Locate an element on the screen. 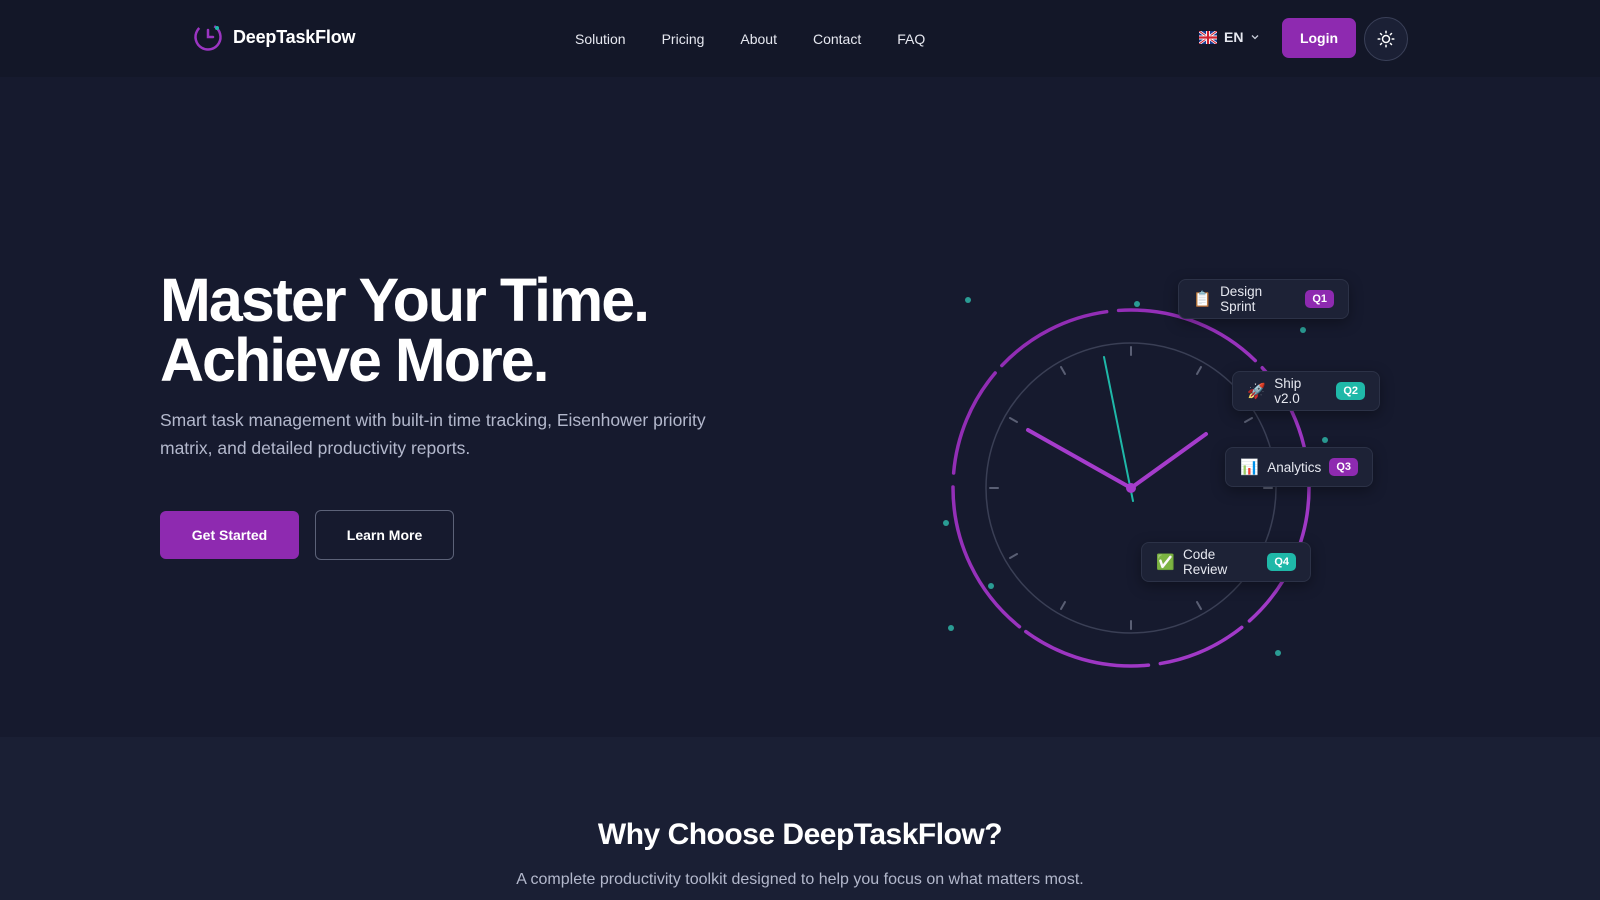 The image size is (1600, 900). sun-icon is located at coordinates (1386, 39).